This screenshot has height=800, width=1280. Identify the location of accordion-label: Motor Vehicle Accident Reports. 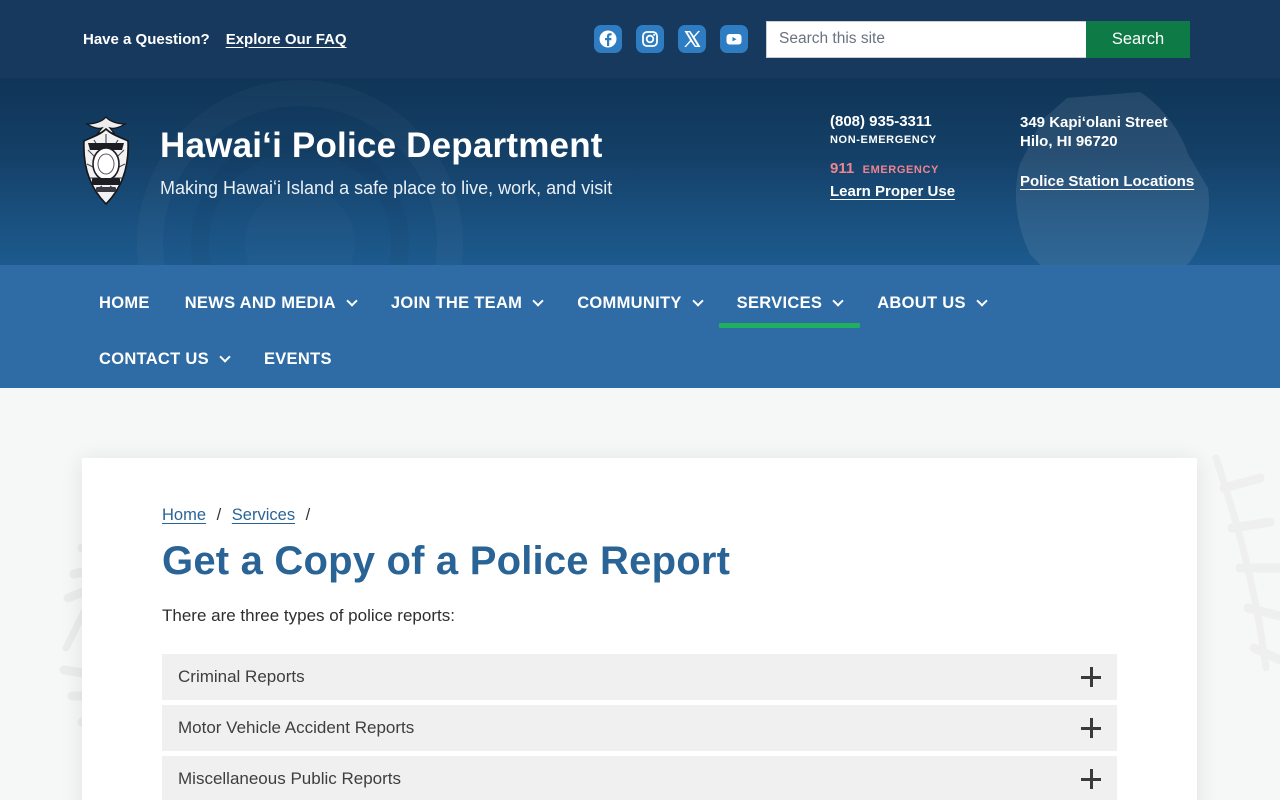
(296, 727).